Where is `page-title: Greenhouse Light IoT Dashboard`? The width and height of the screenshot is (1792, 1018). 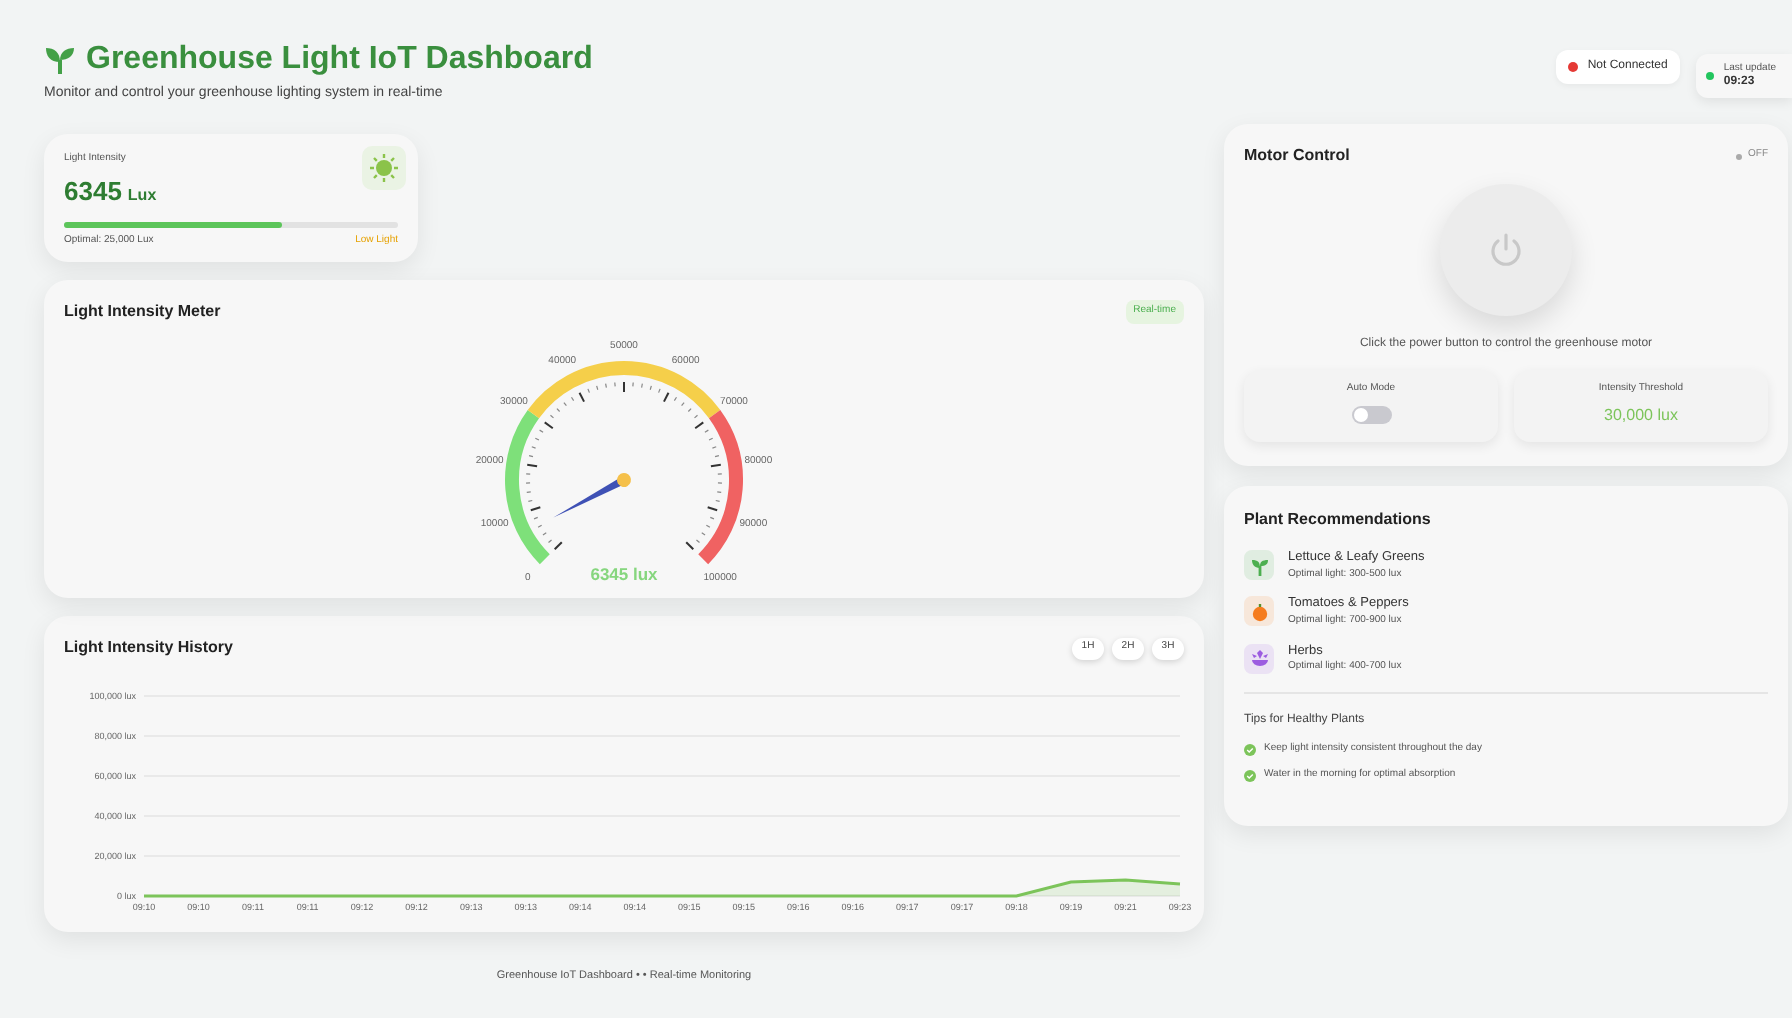
page-title: Greenhouse Light IoT Dashboard is located at coordinates (339, 60).